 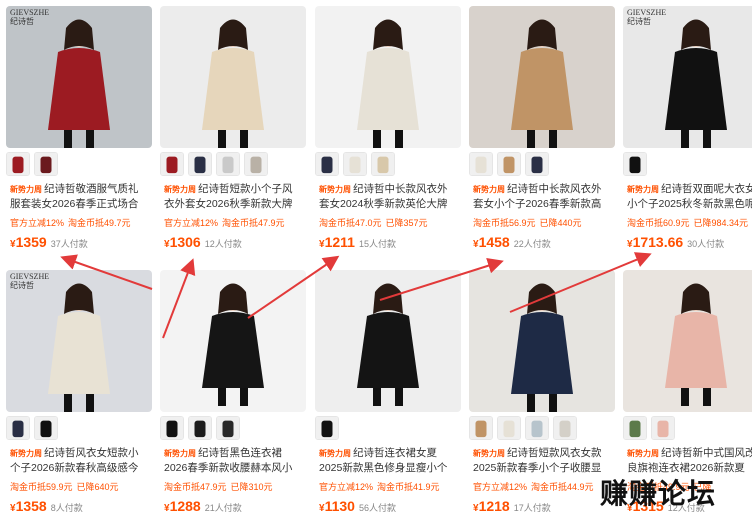 What do you see at coordinates (562, 487) in the screenshot?
I see `promo-text: 淘金币抵44.9元` at bounding box center [562, 487].